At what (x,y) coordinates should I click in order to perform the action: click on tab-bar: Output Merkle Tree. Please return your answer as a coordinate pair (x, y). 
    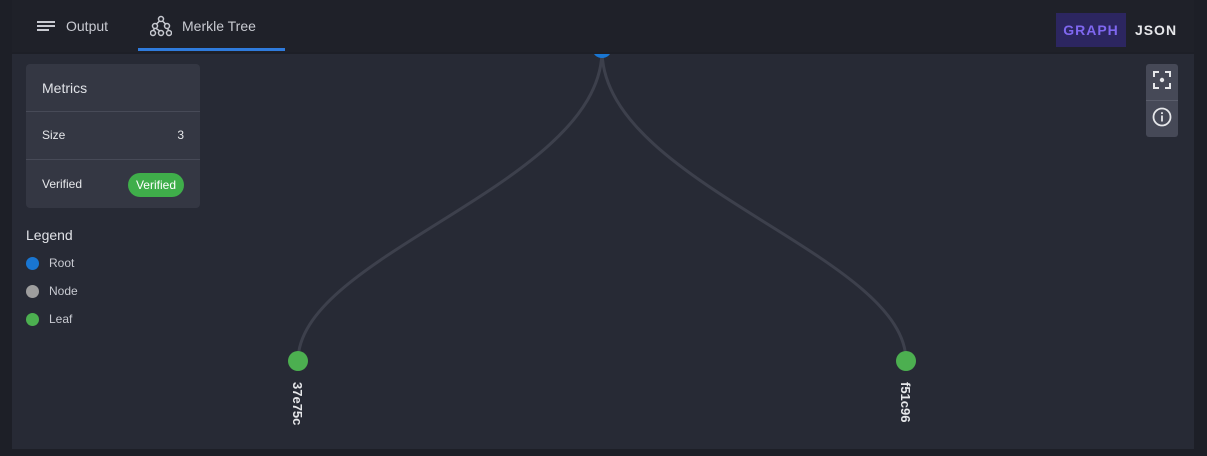
    Looking at the image, I should click on (603, 26).